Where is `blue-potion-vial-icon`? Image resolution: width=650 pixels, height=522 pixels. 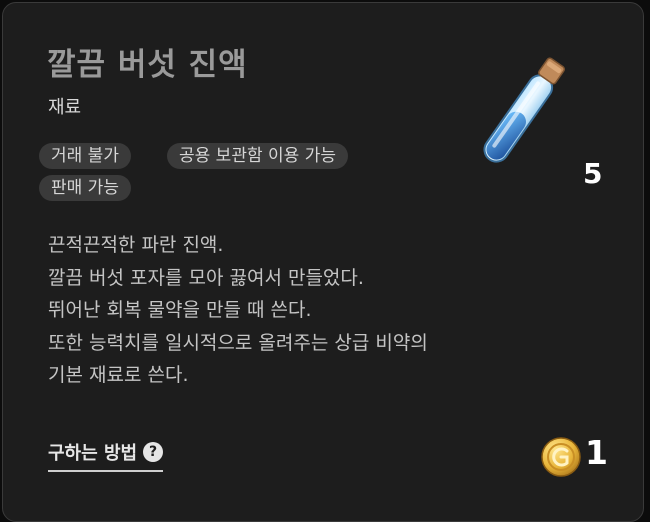 blue-potion-vial-icon is located at coordinates (524, 110).